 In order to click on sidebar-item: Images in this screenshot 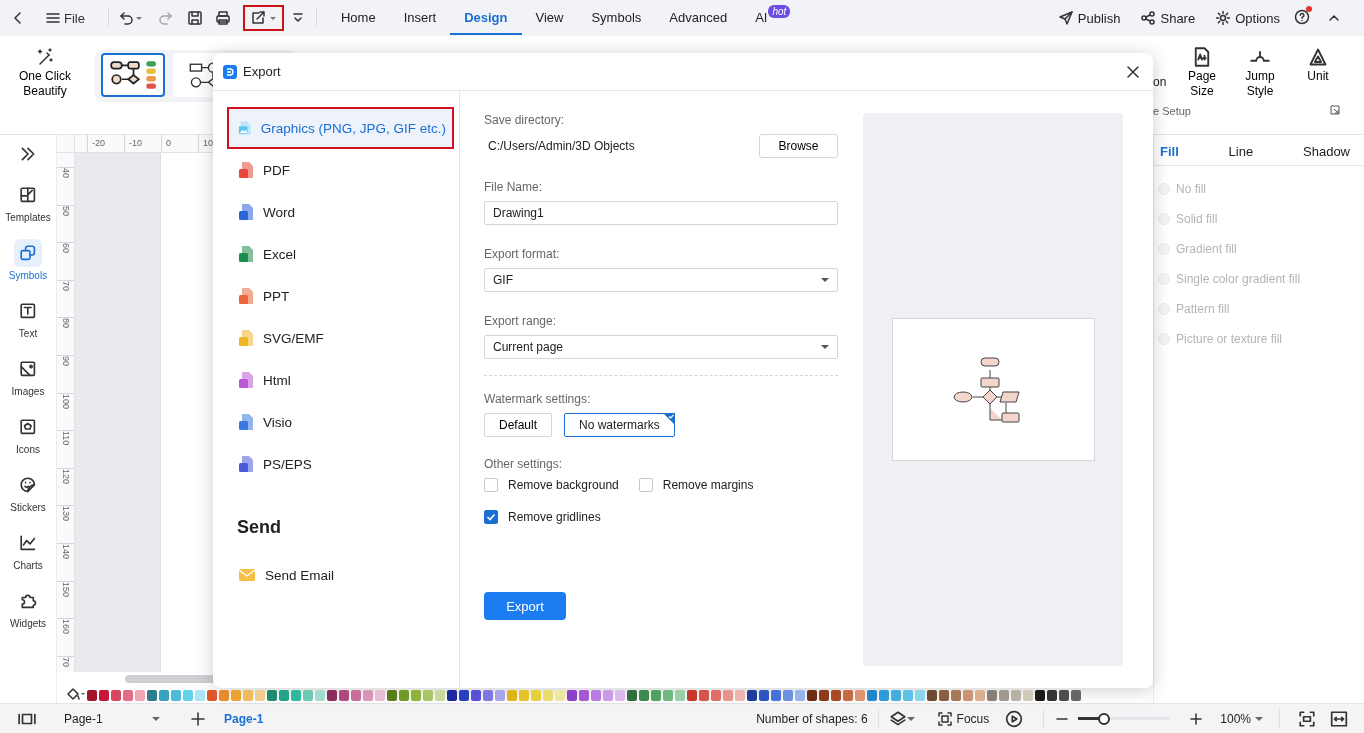, I will do `click(28, 375)`.